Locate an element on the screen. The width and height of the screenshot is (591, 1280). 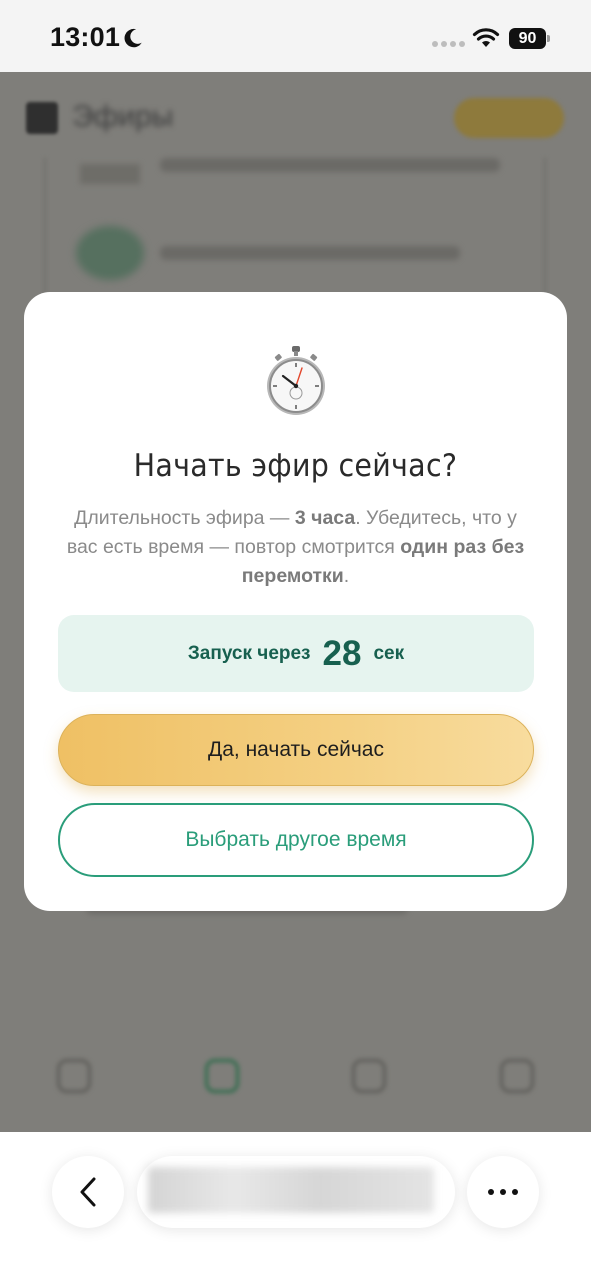
chevron-left-icon is located at coordinates (88, 1192).